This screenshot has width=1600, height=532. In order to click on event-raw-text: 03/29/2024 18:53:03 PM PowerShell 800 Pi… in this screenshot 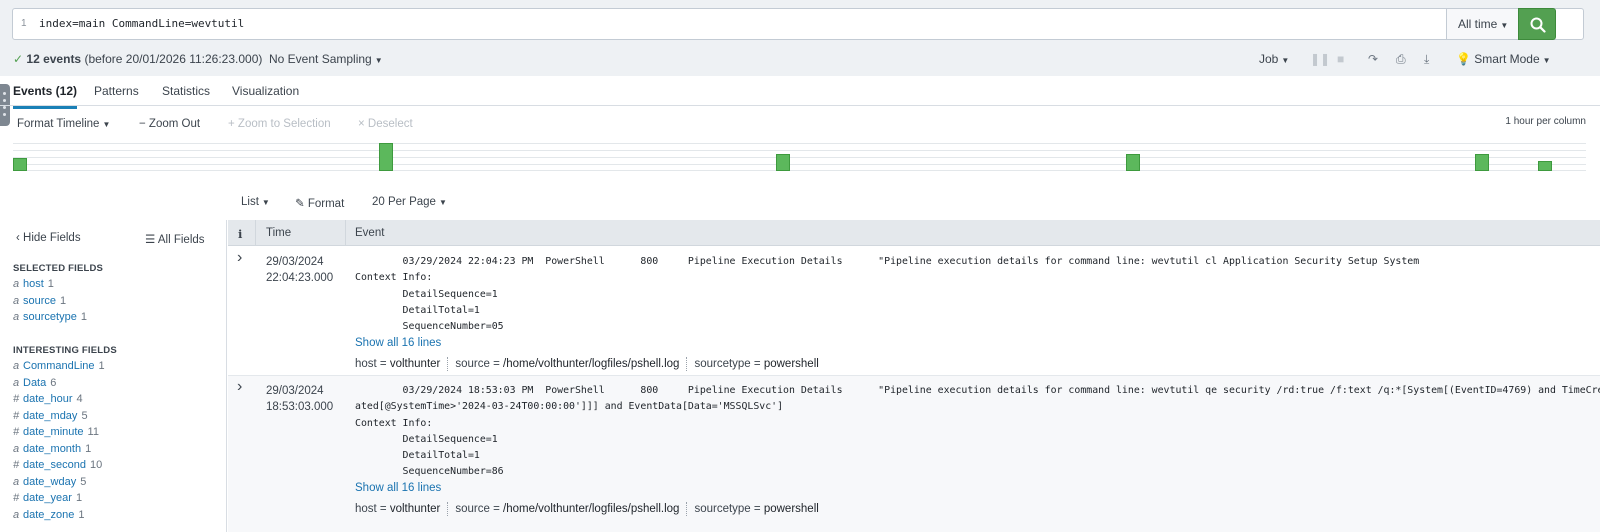, I will do `click(977, 431)`.